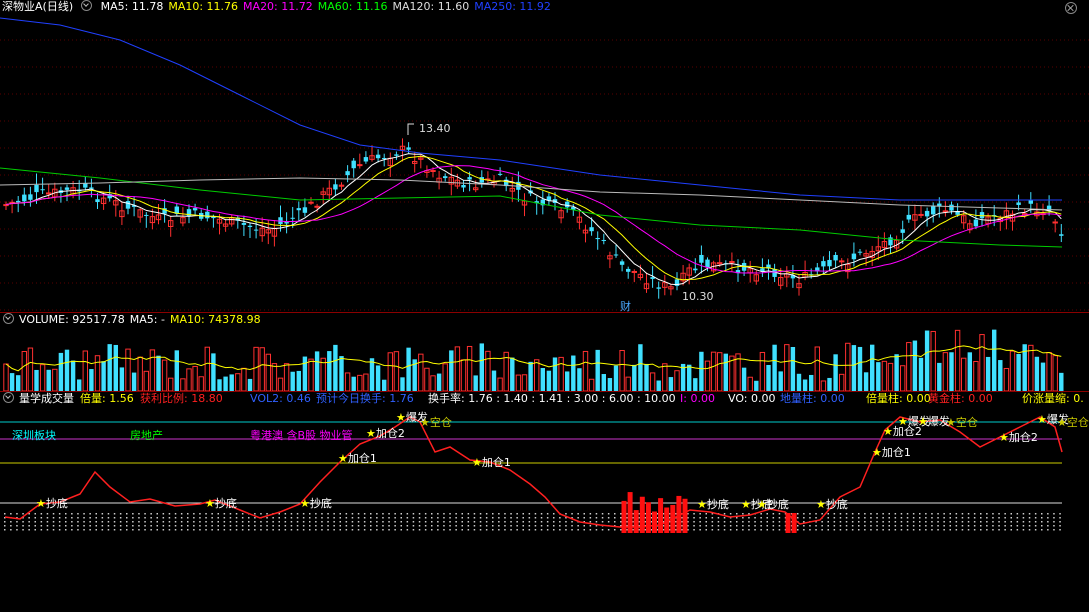 Image resolution: width=1089 pixels, height=612 pixels. What do you see at coordinates (225, 503) in the screenshot?
I see `signal-text: 抄底` at bounding box center [225, 503].